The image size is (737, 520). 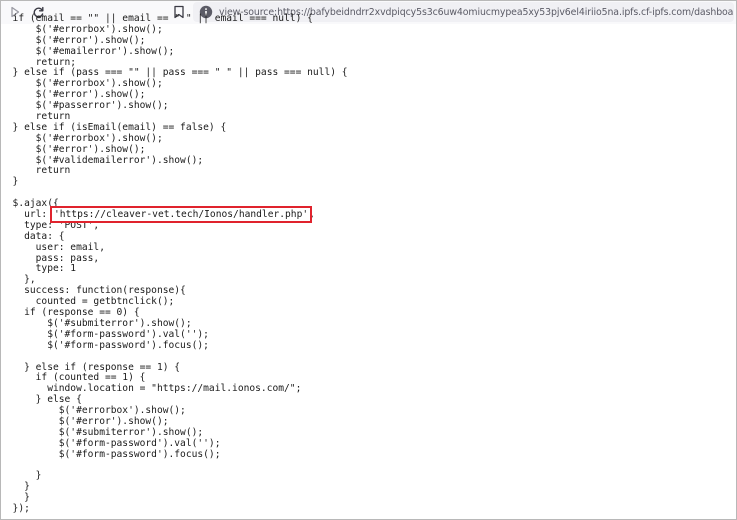 What do you see at coordinates (73, 149) in the screenshot?
I see `source-line: $('#error').show();` at bounding box center [73, 149].